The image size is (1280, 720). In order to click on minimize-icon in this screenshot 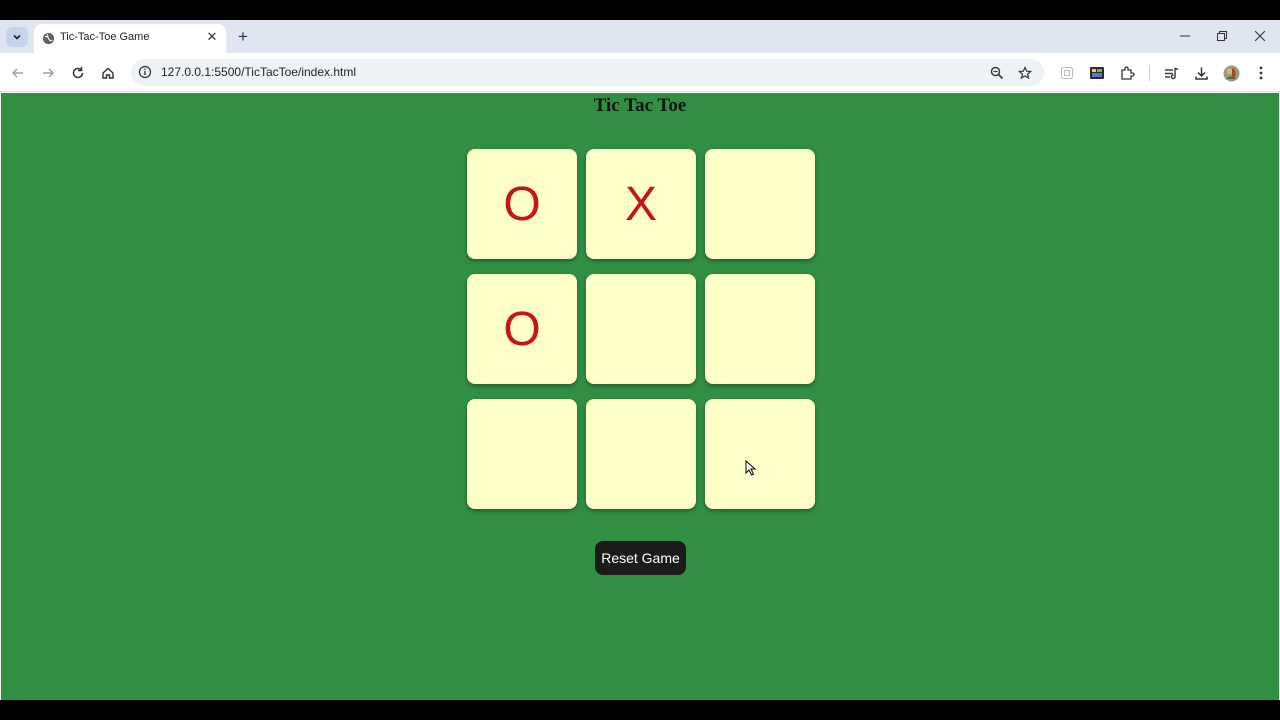, I will do `click(1185, 36)`.